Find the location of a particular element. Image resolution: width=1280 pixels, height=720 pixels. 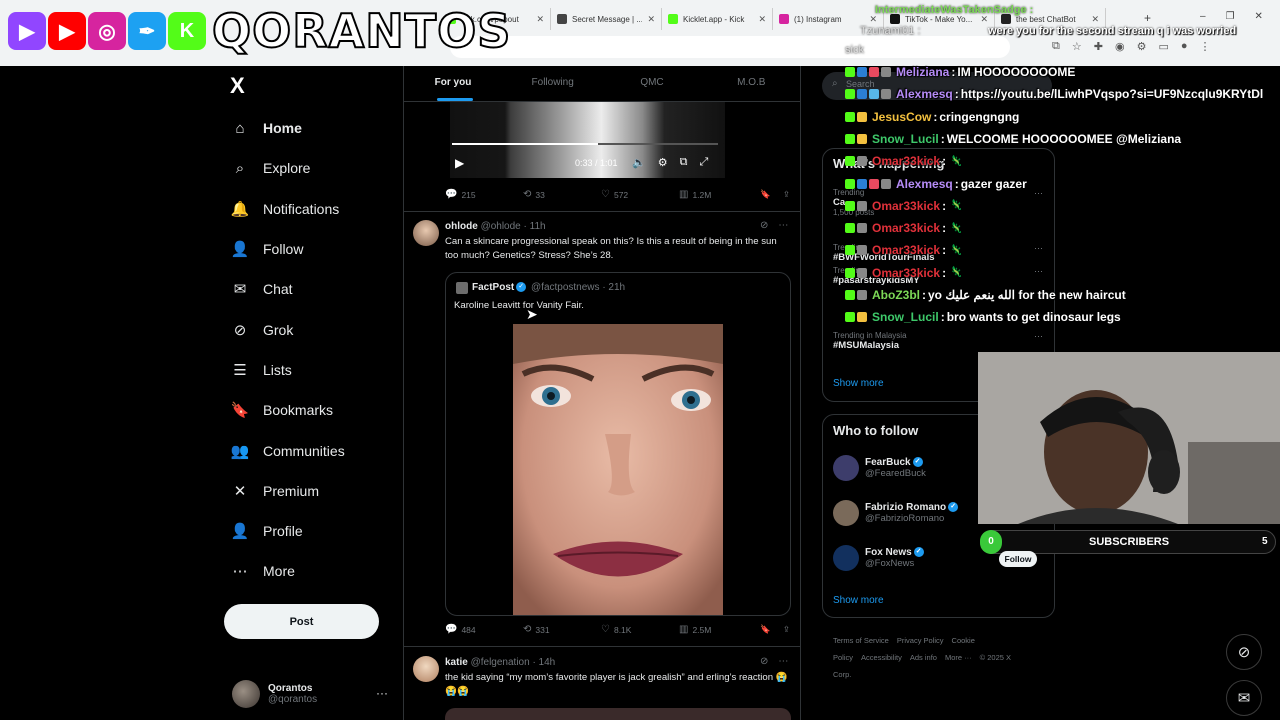

minimize-icon: – is located at coordinates (1203, 16).